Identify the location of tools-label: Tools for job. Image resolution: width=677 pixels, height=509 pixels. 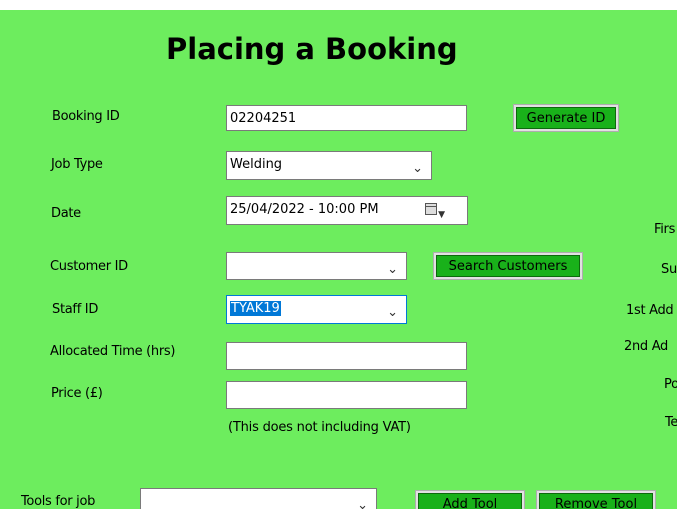
(58, 501).